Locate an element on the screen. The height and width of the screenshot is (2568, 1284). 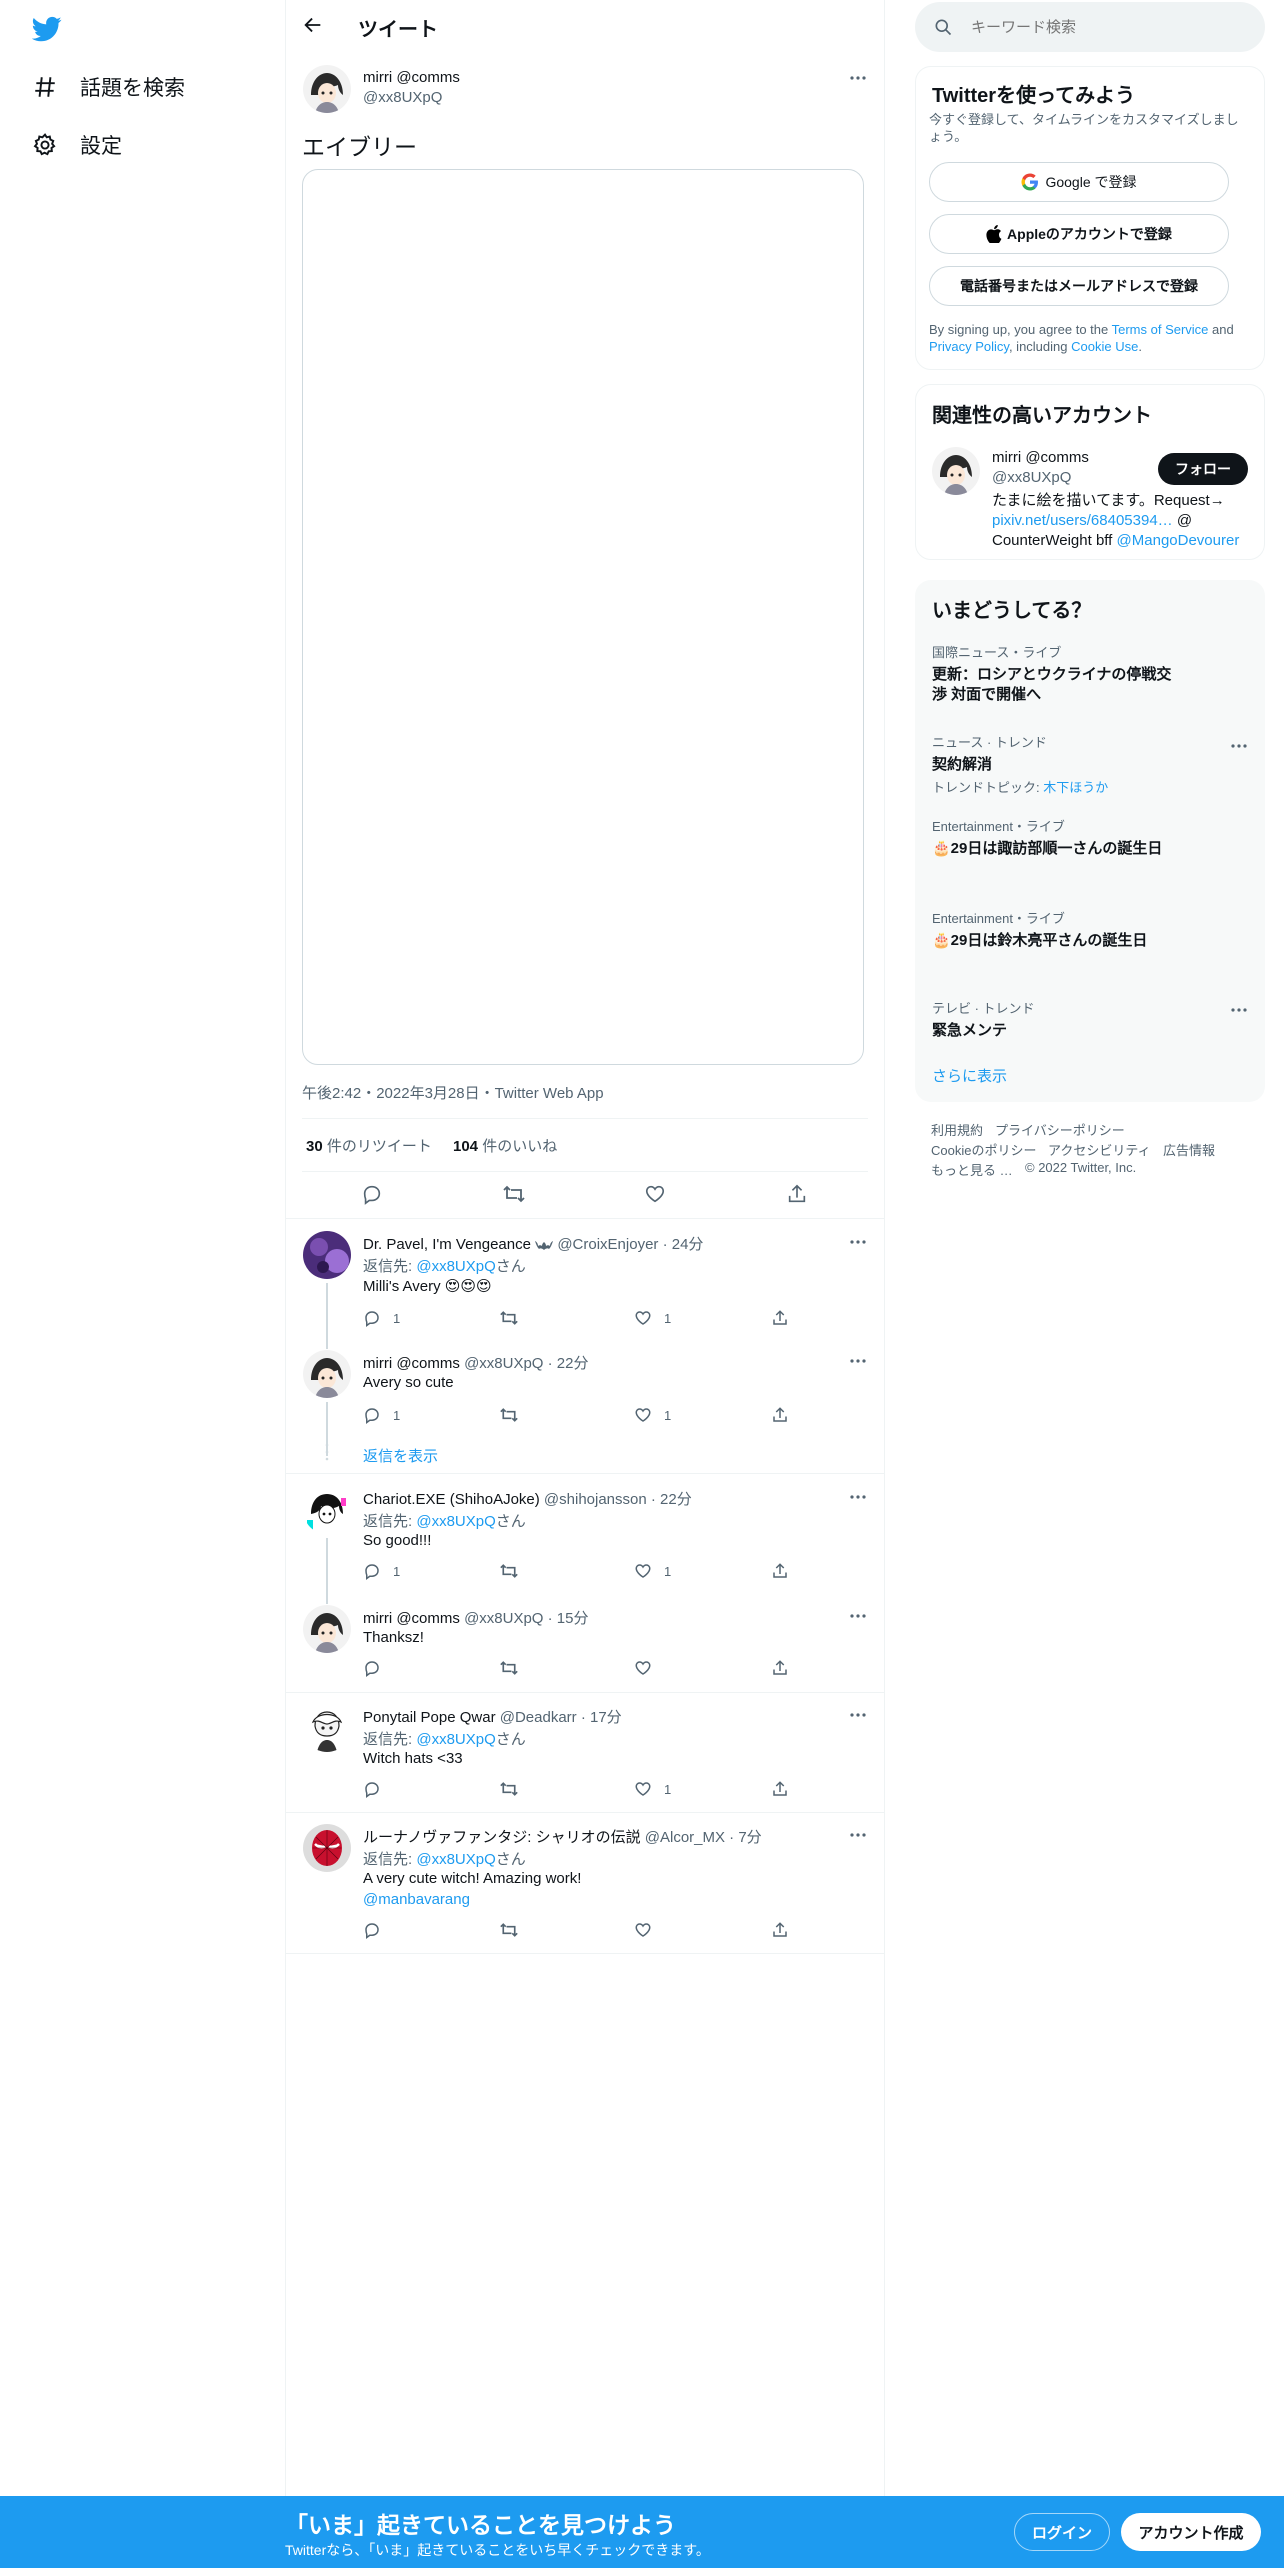
footer-terms: 利用規約 is located at coordinates (957, 1129).